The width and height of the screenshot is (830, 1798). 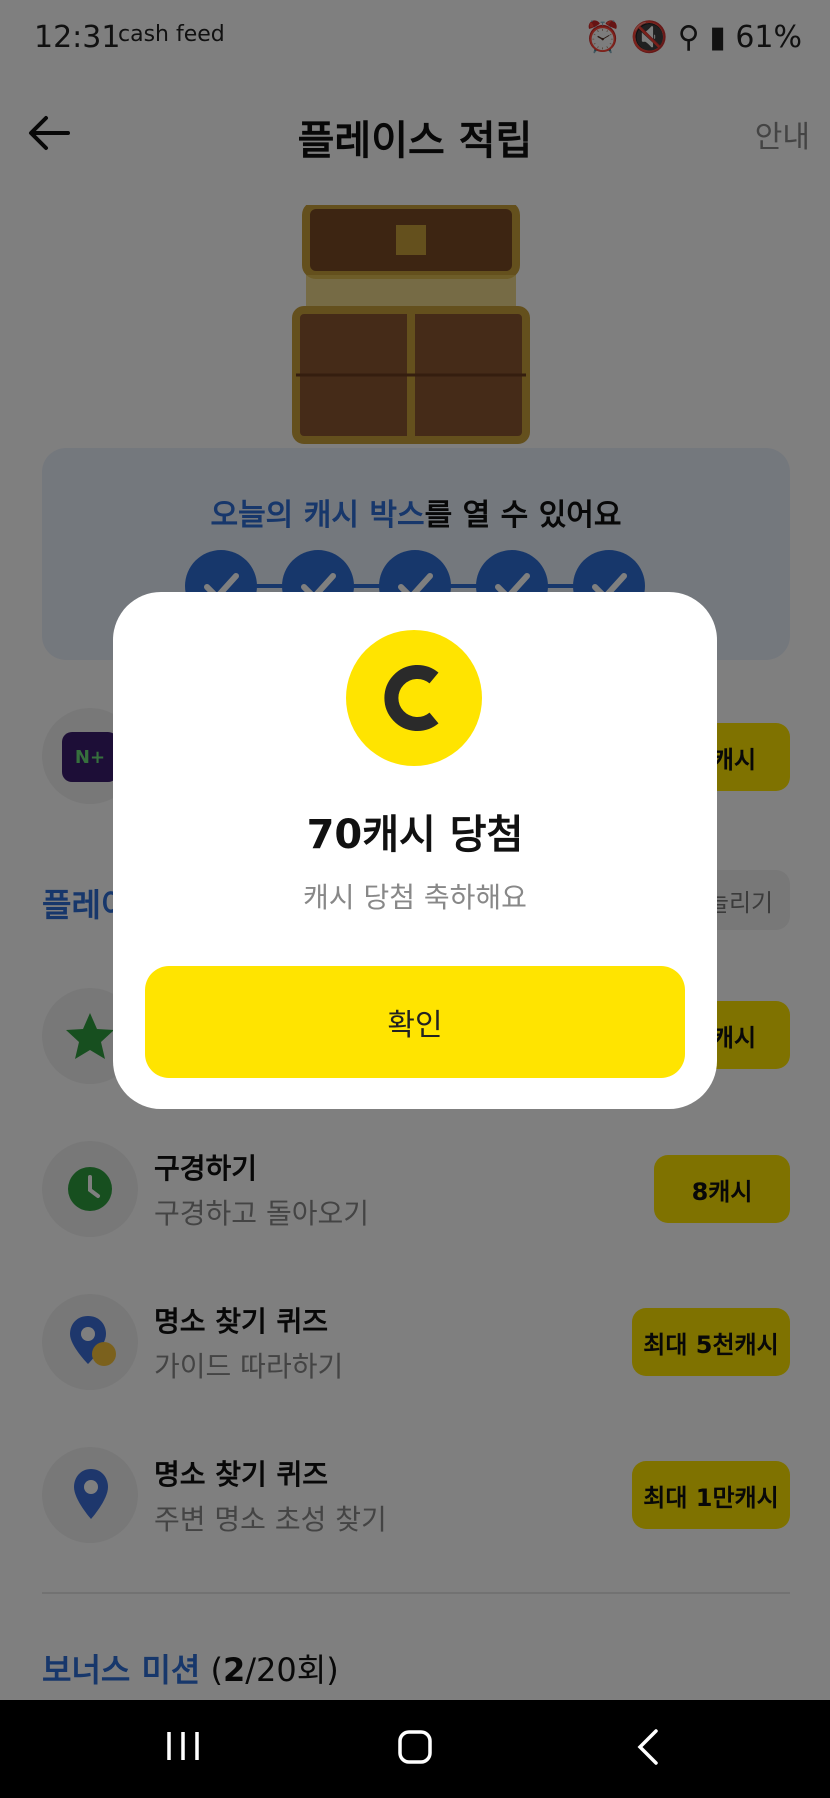 What do you see at coordinates (415, 897) in the screenshot?
I see `dialog-subtitle: 캐시 당첨 축하해요` at bounding box center [415, 897].